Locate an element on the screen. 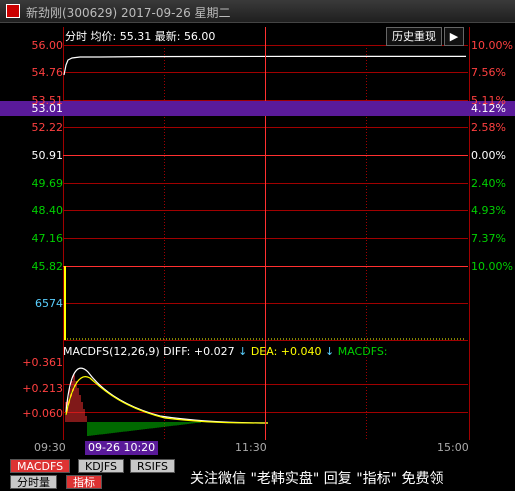  chart-info-bar: 分时 均价: 55.31 最新: 56.00 历史重现 ▶ is located at coordinates (265, 36).